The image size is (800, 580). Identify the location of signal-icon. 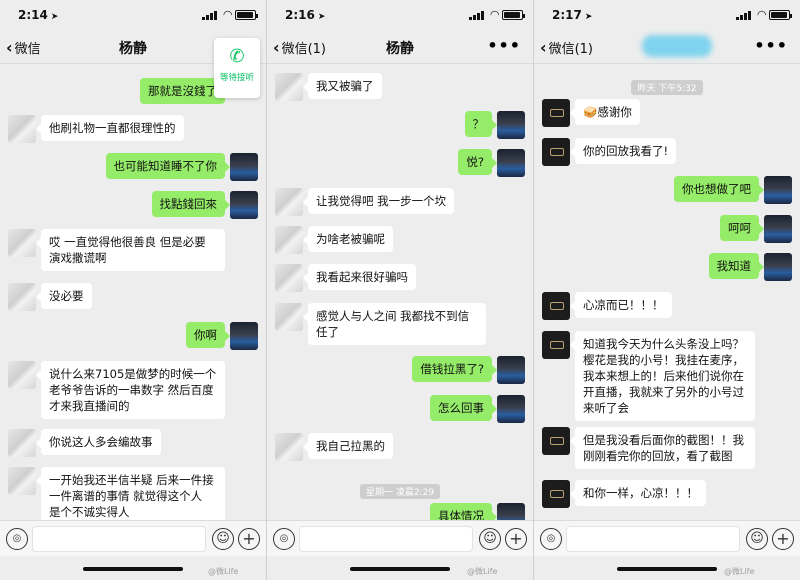
(209, 15).